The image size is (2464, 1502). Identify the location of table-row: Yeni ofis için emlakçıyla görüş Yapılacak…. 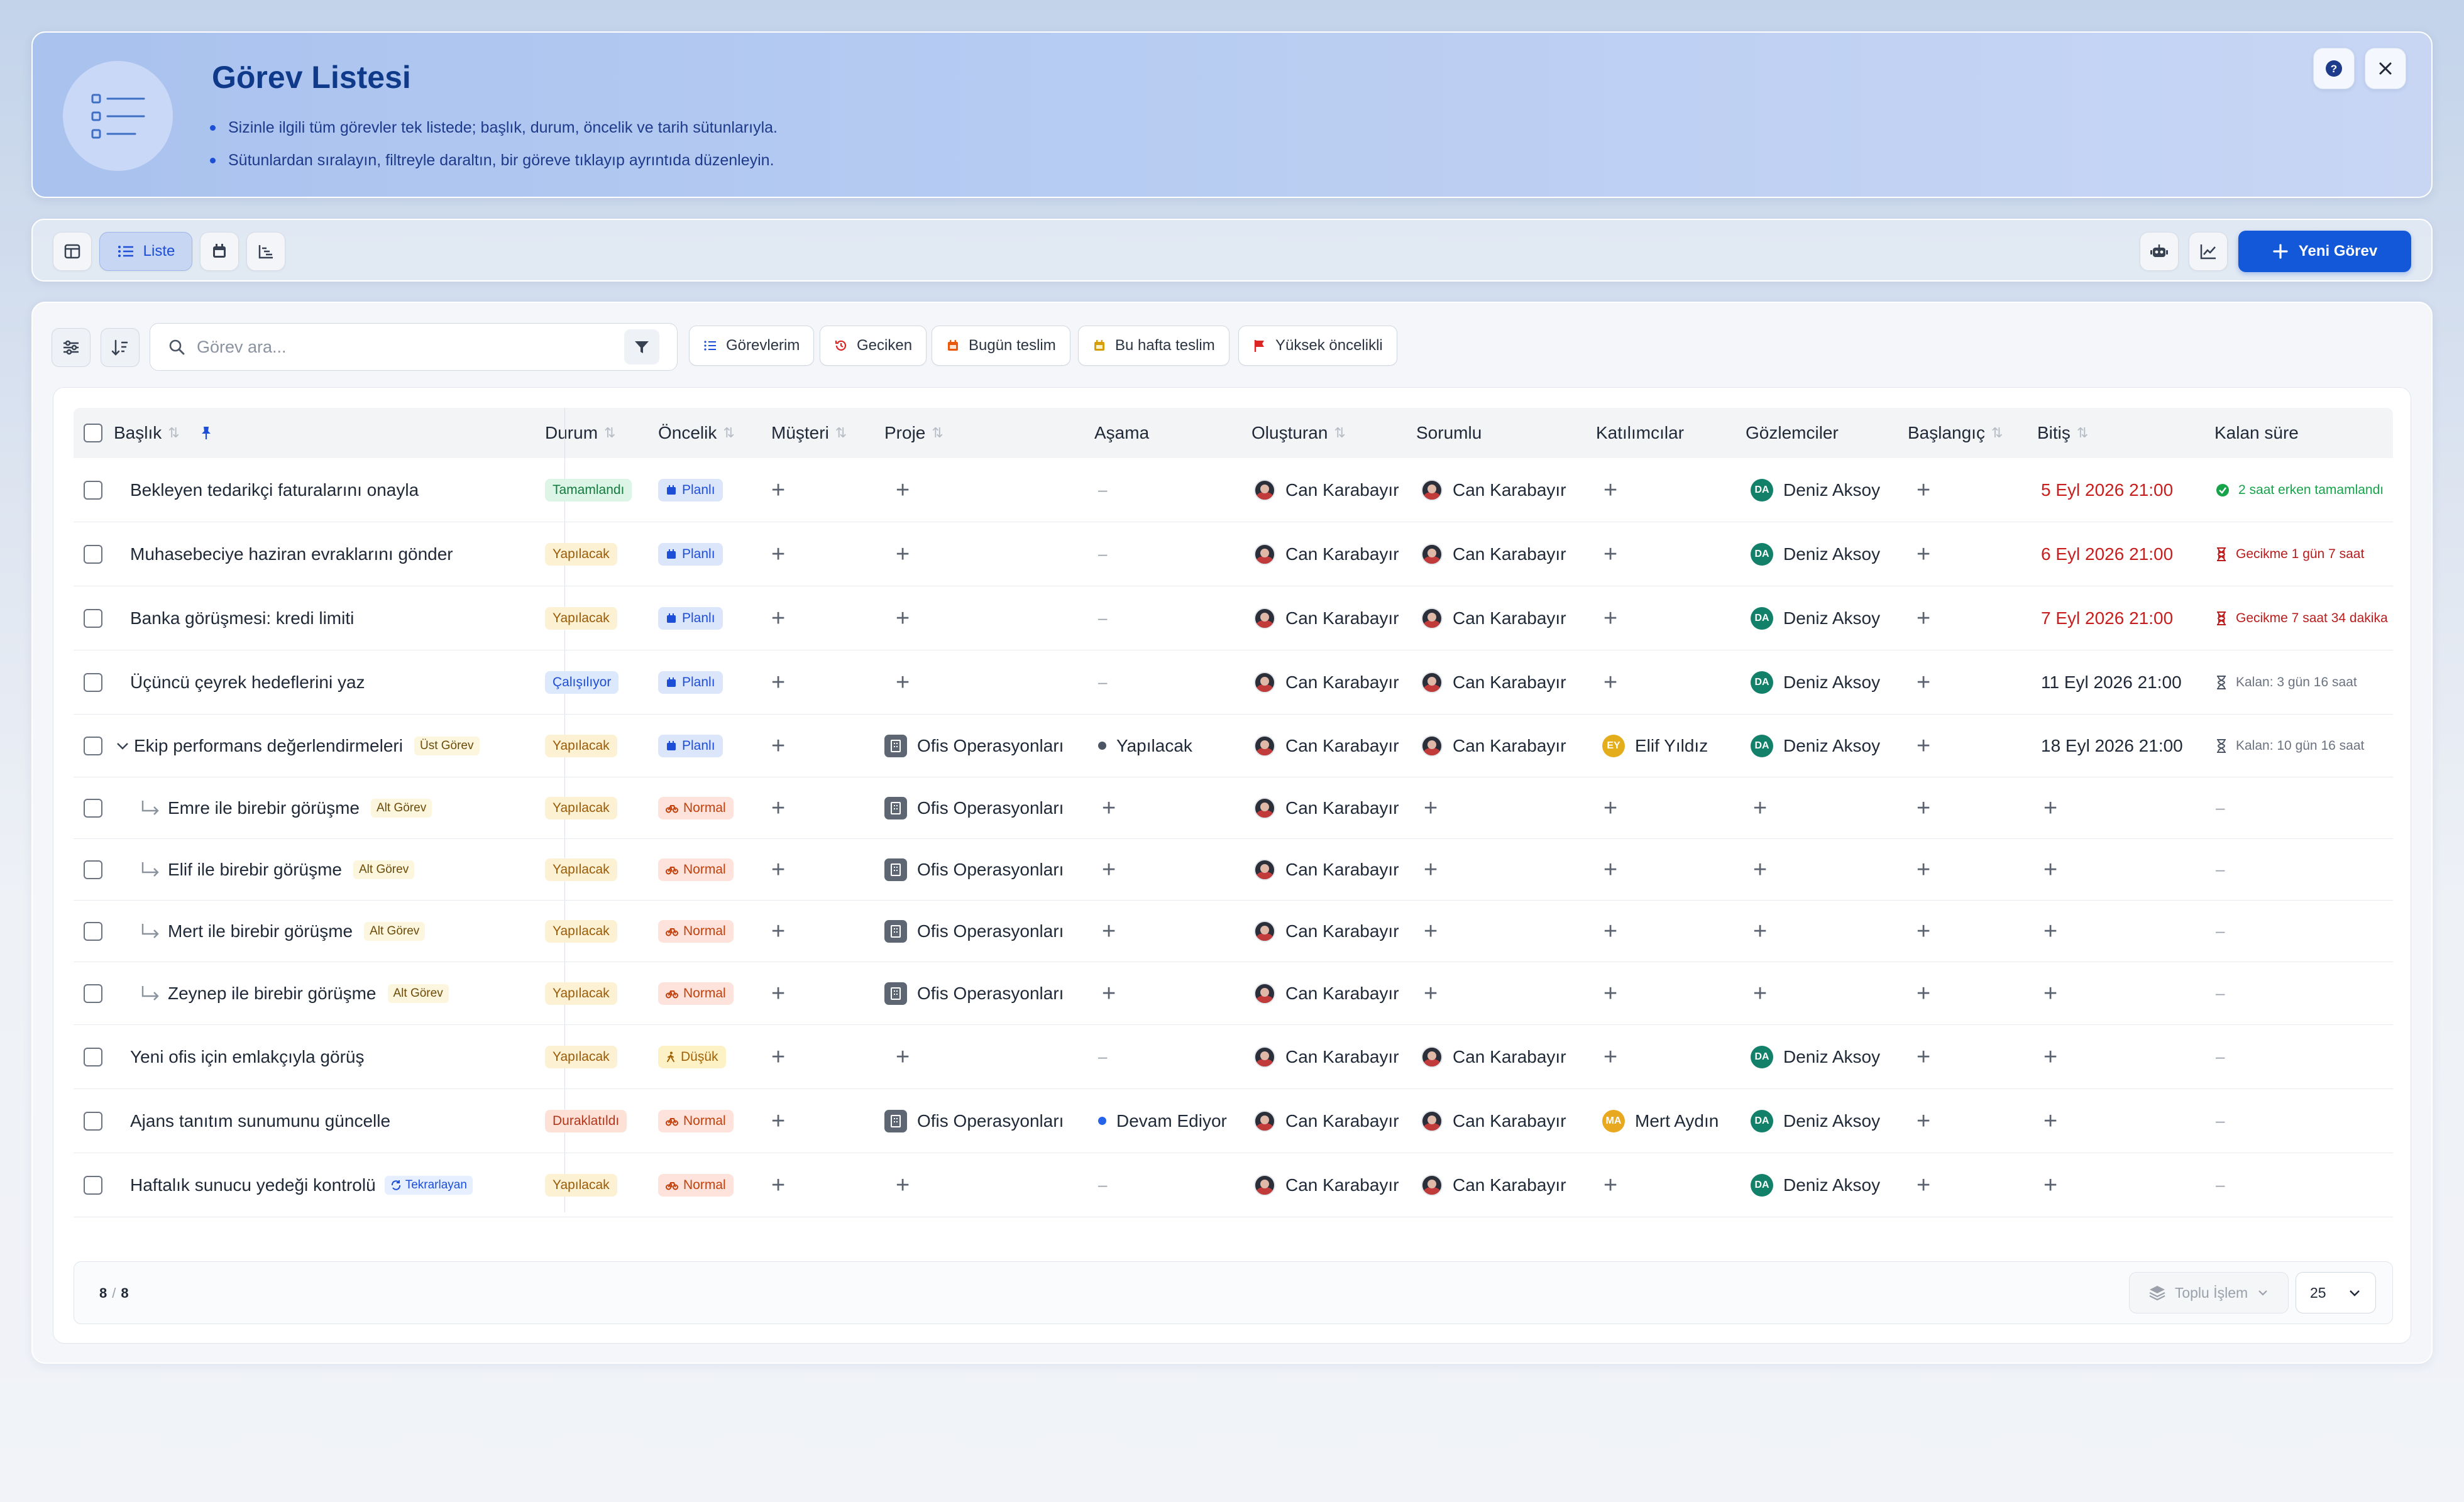
(1233, 1057).